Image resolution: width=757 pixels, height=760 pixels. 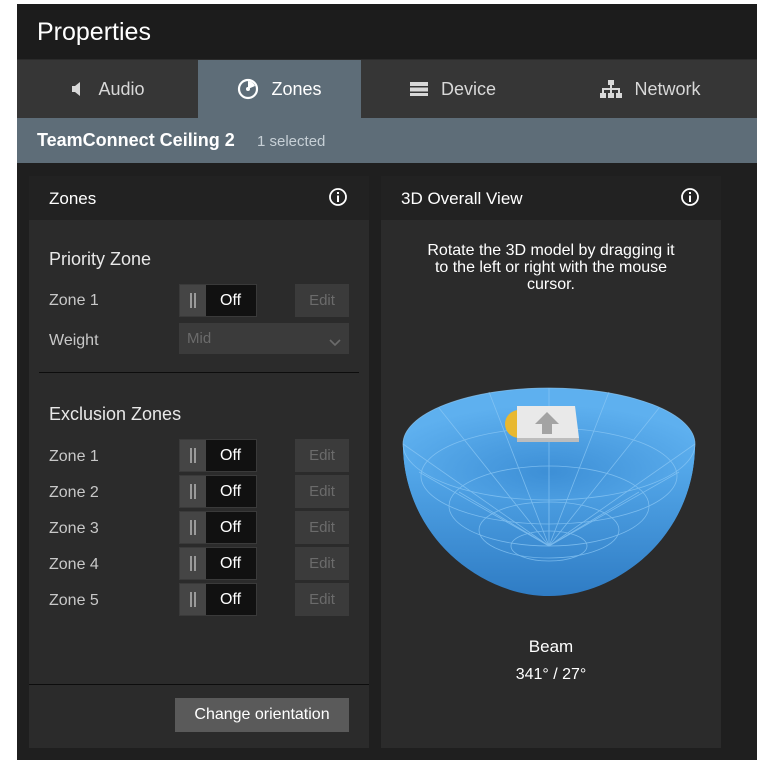 I want to click on speaker-icon, so click(x=78, y=89).